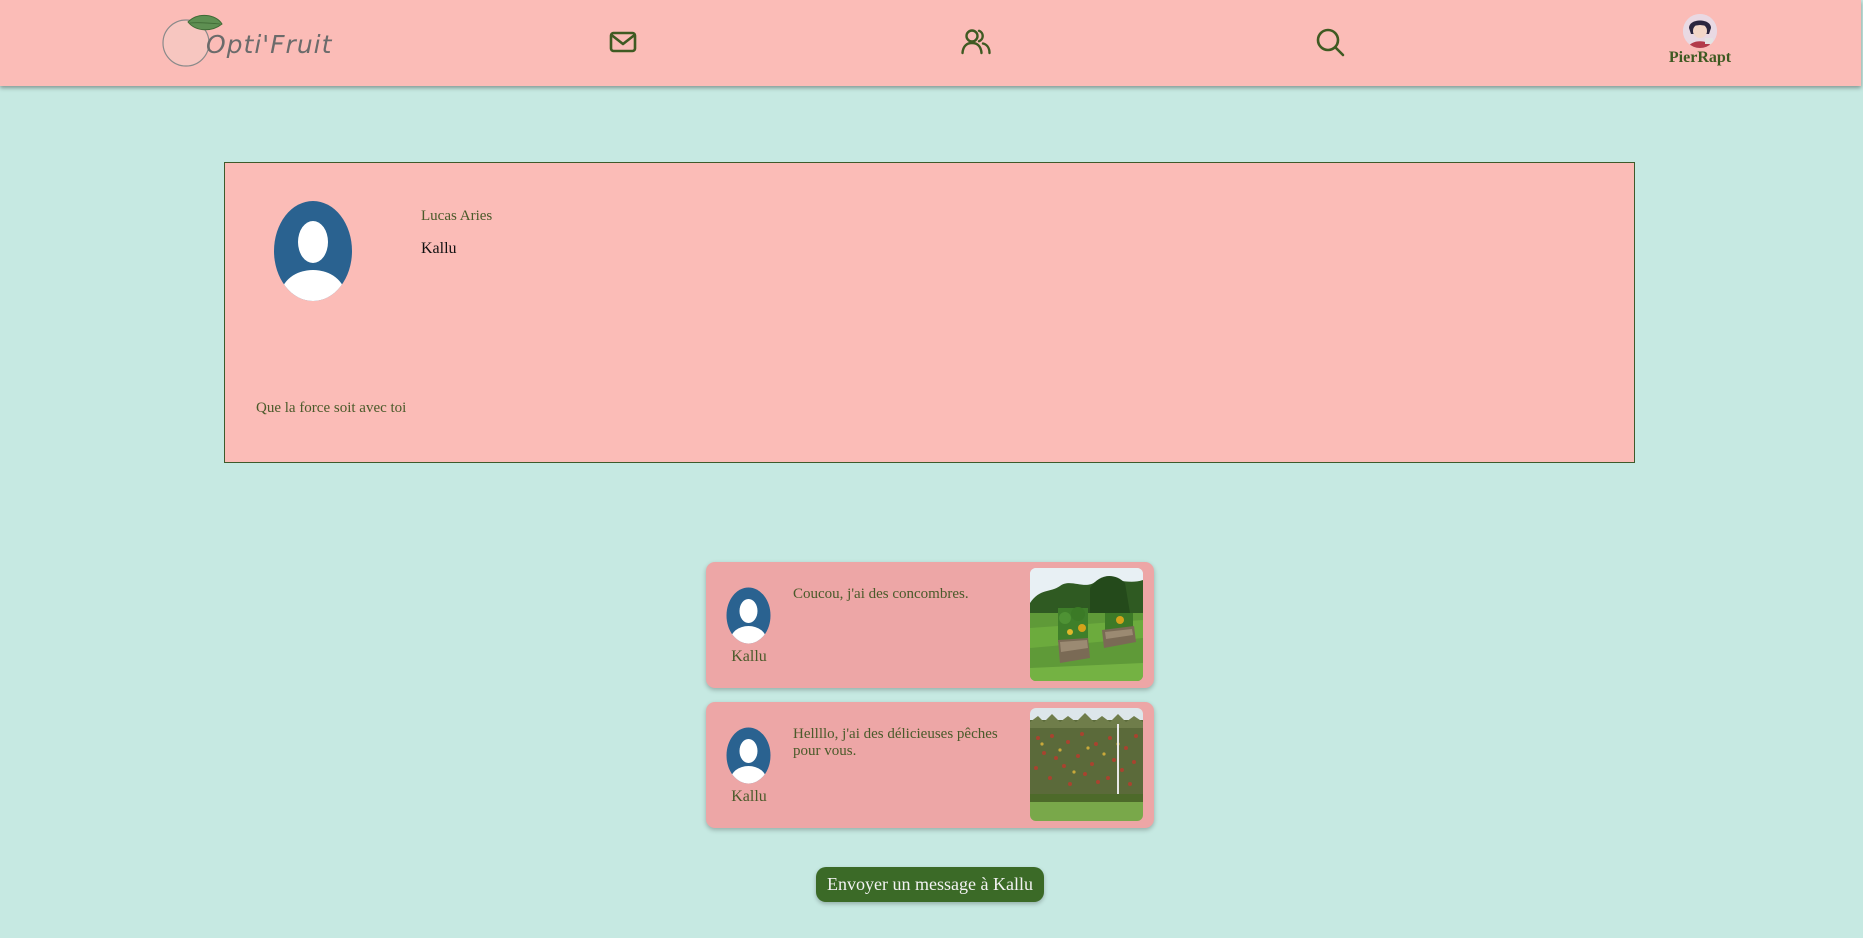 The width and height of the screenshot is (1863, 938). I want to click on garden-photo, so click(1086, 624).